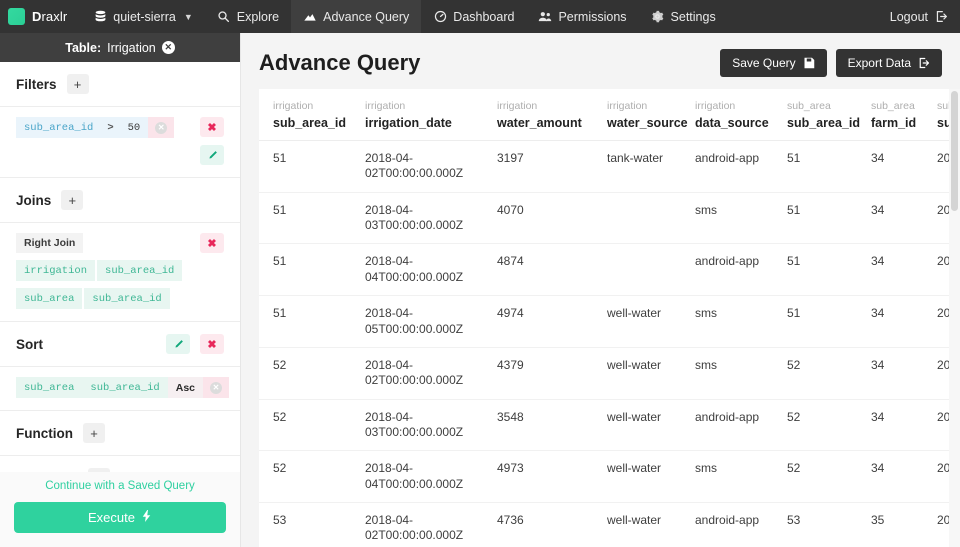 The image size is (960, 547). What do you see at coordinates (727, 115) in the screenshot?
I see `column-header-data_source: irrigation data_source` at bounding box center [727, 115].